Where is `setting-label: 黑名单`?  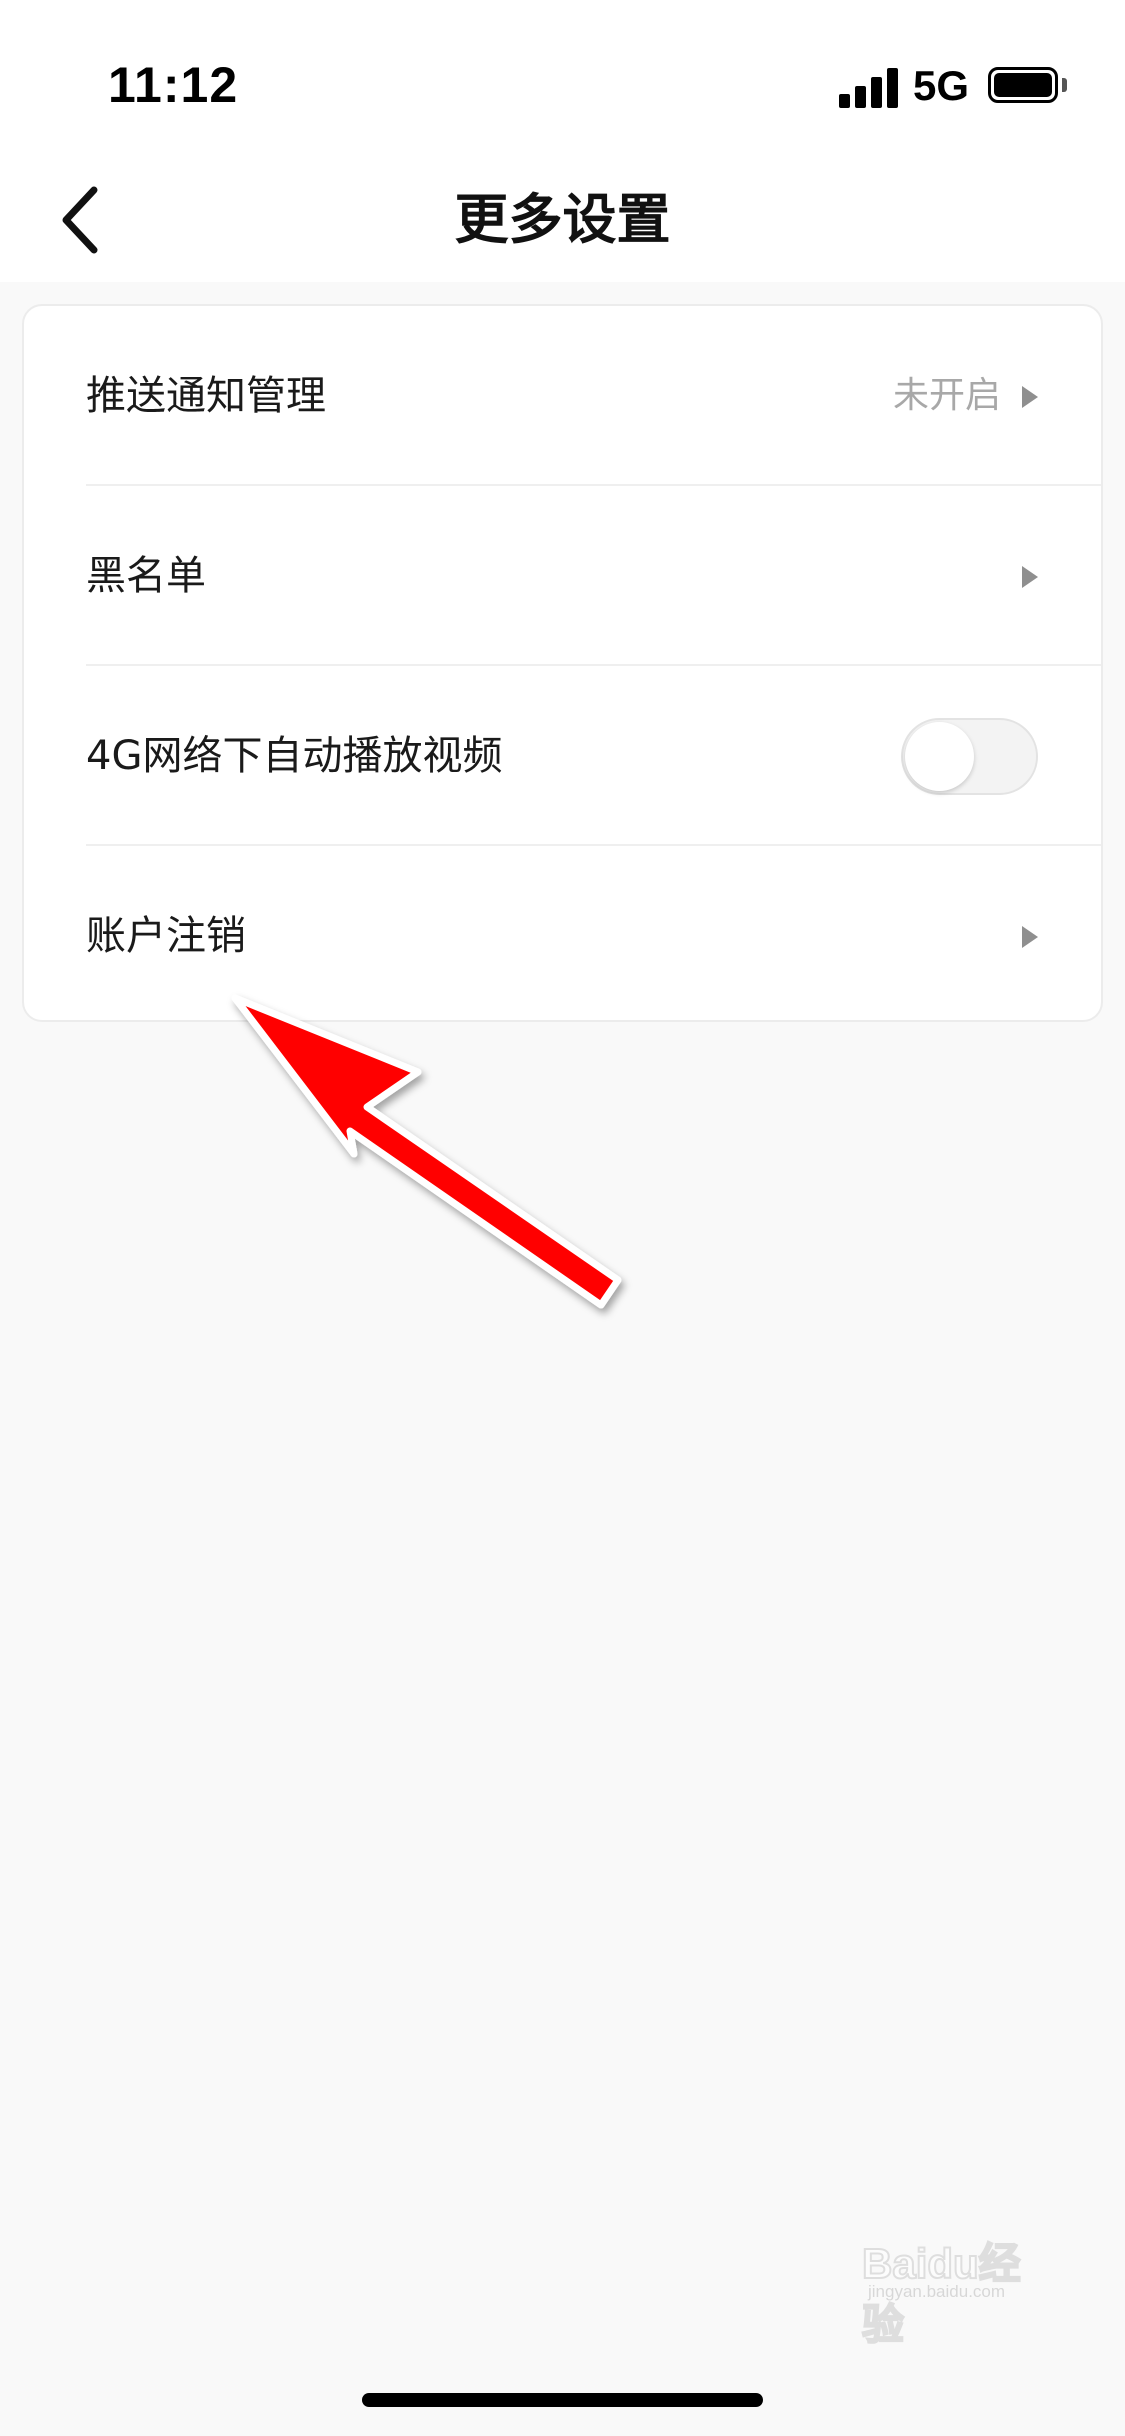 setting-label: 黑名单 is located at coordinates (146, 576).